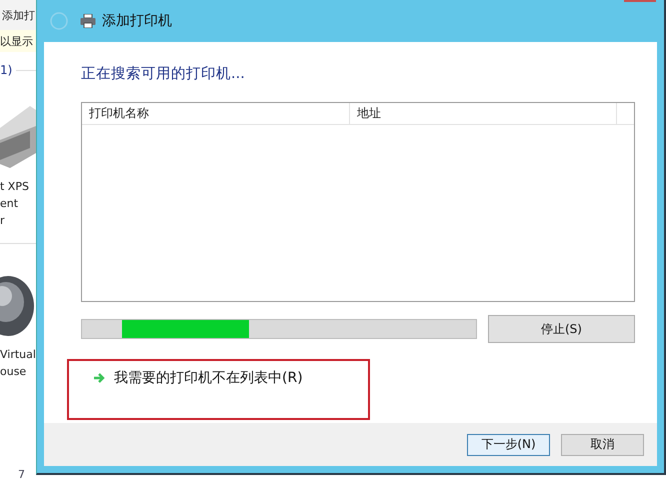  I want to click on item-count: 7, so click(21, 474).